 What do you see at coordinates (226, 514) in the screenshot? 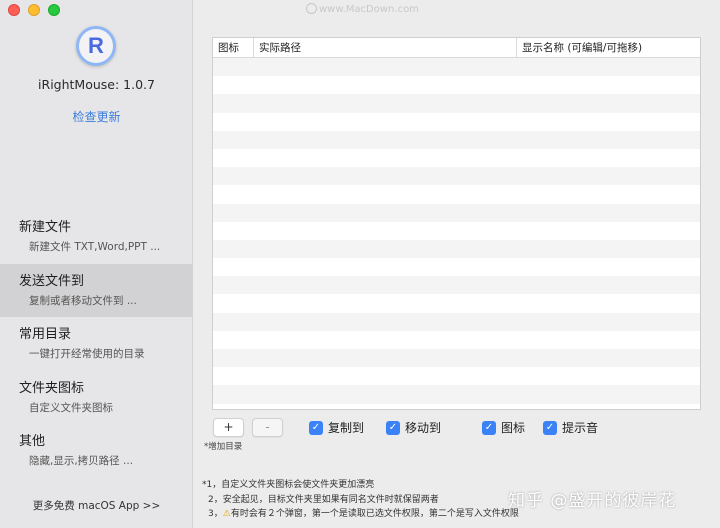
I see `warning-icon: ⚠` at bounding box center [226, 514].